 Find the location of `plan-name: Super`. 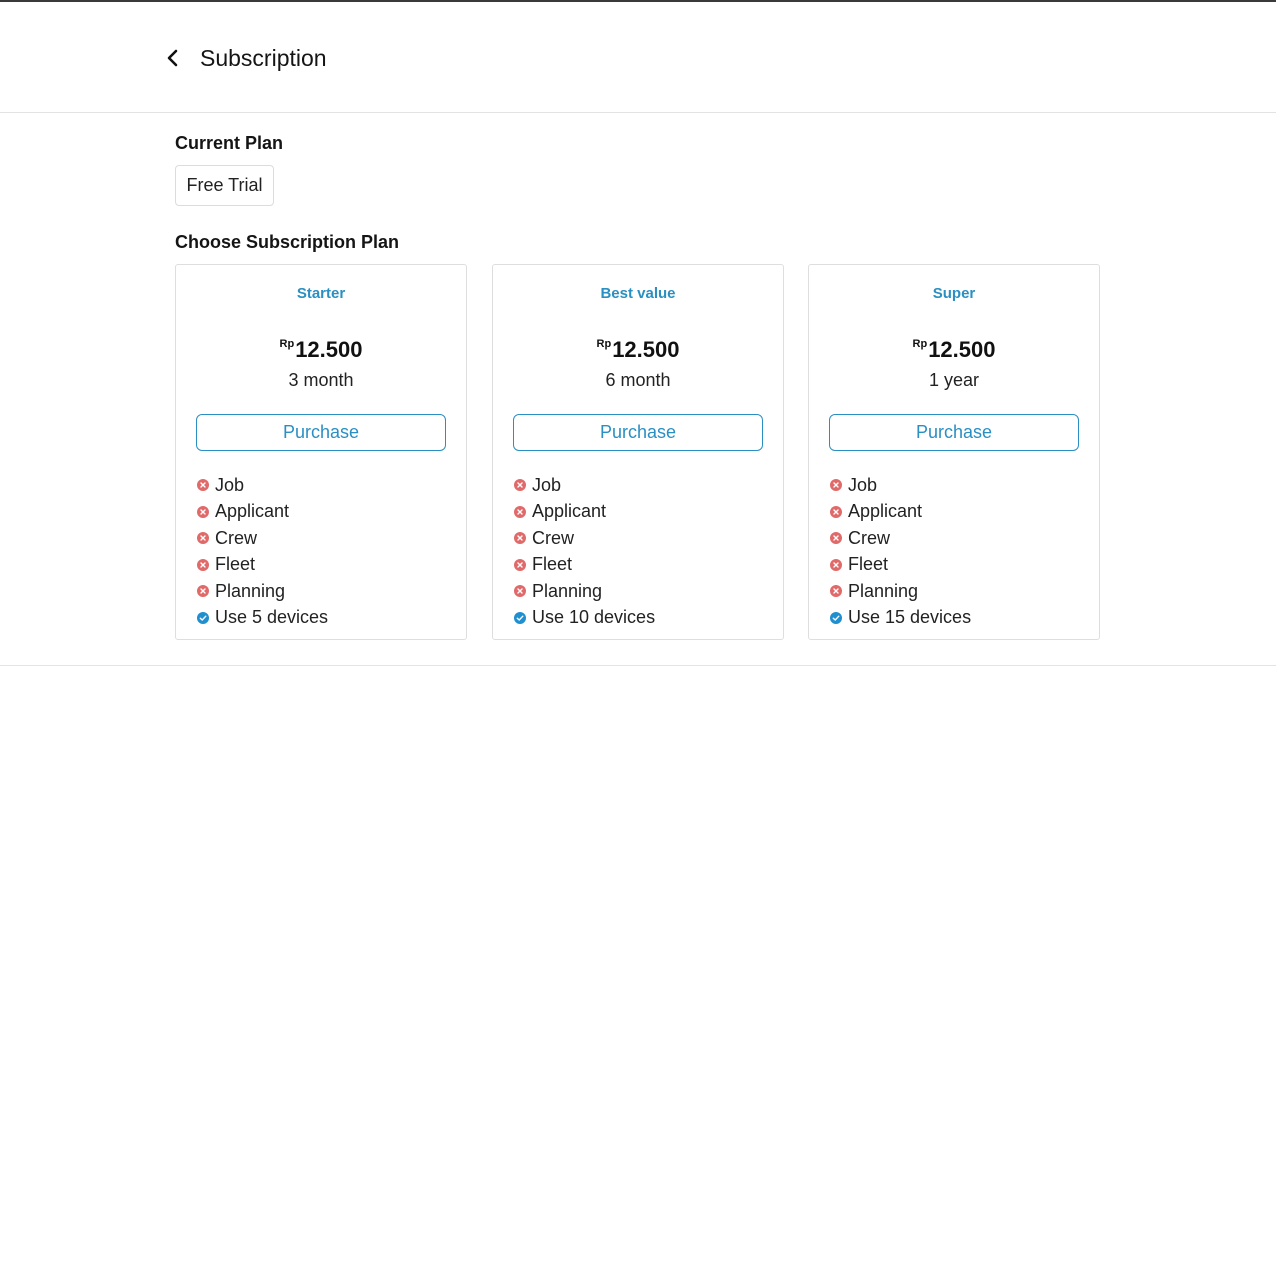

plan-name: Super is located at coordinates (954, 293).